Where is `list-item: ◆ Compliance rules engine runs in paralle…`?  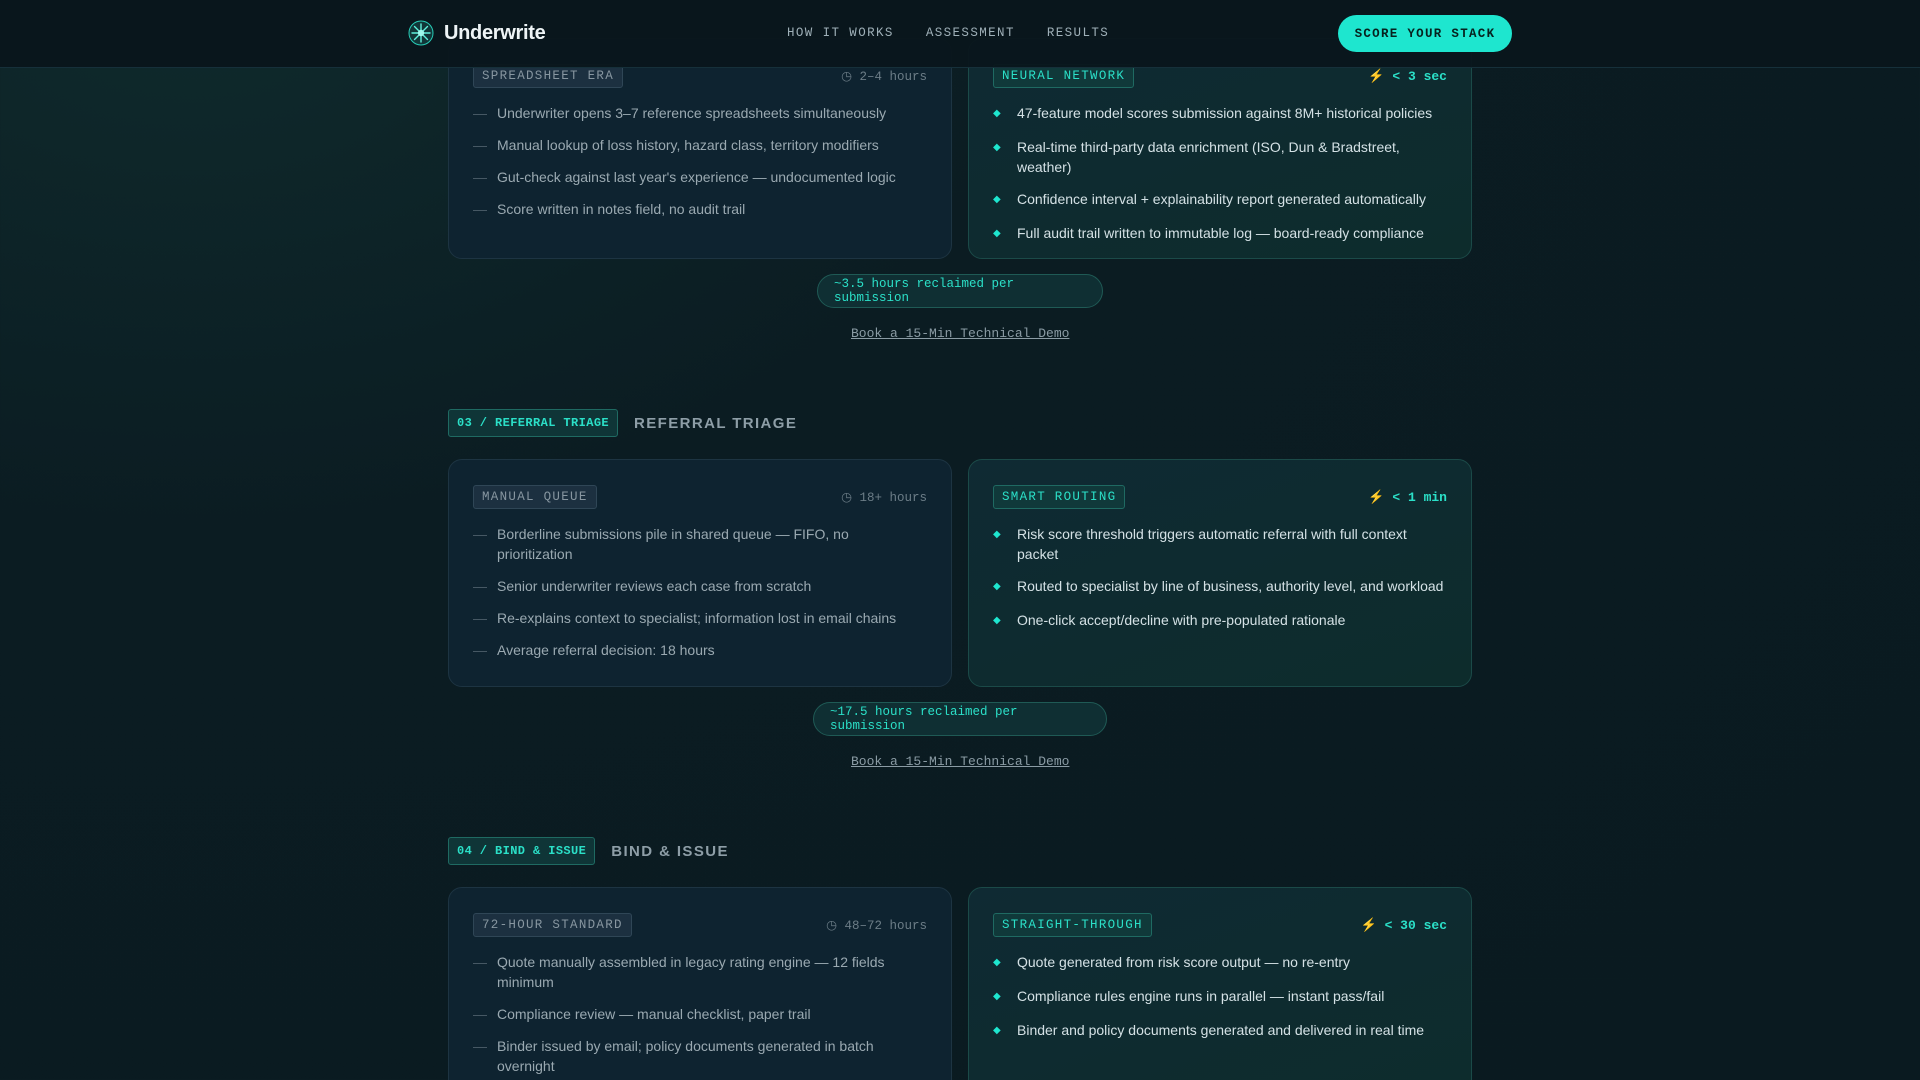 list-item: ◆ Compliance rules engine runs in paralle… is located at coordinates (1220, 997).